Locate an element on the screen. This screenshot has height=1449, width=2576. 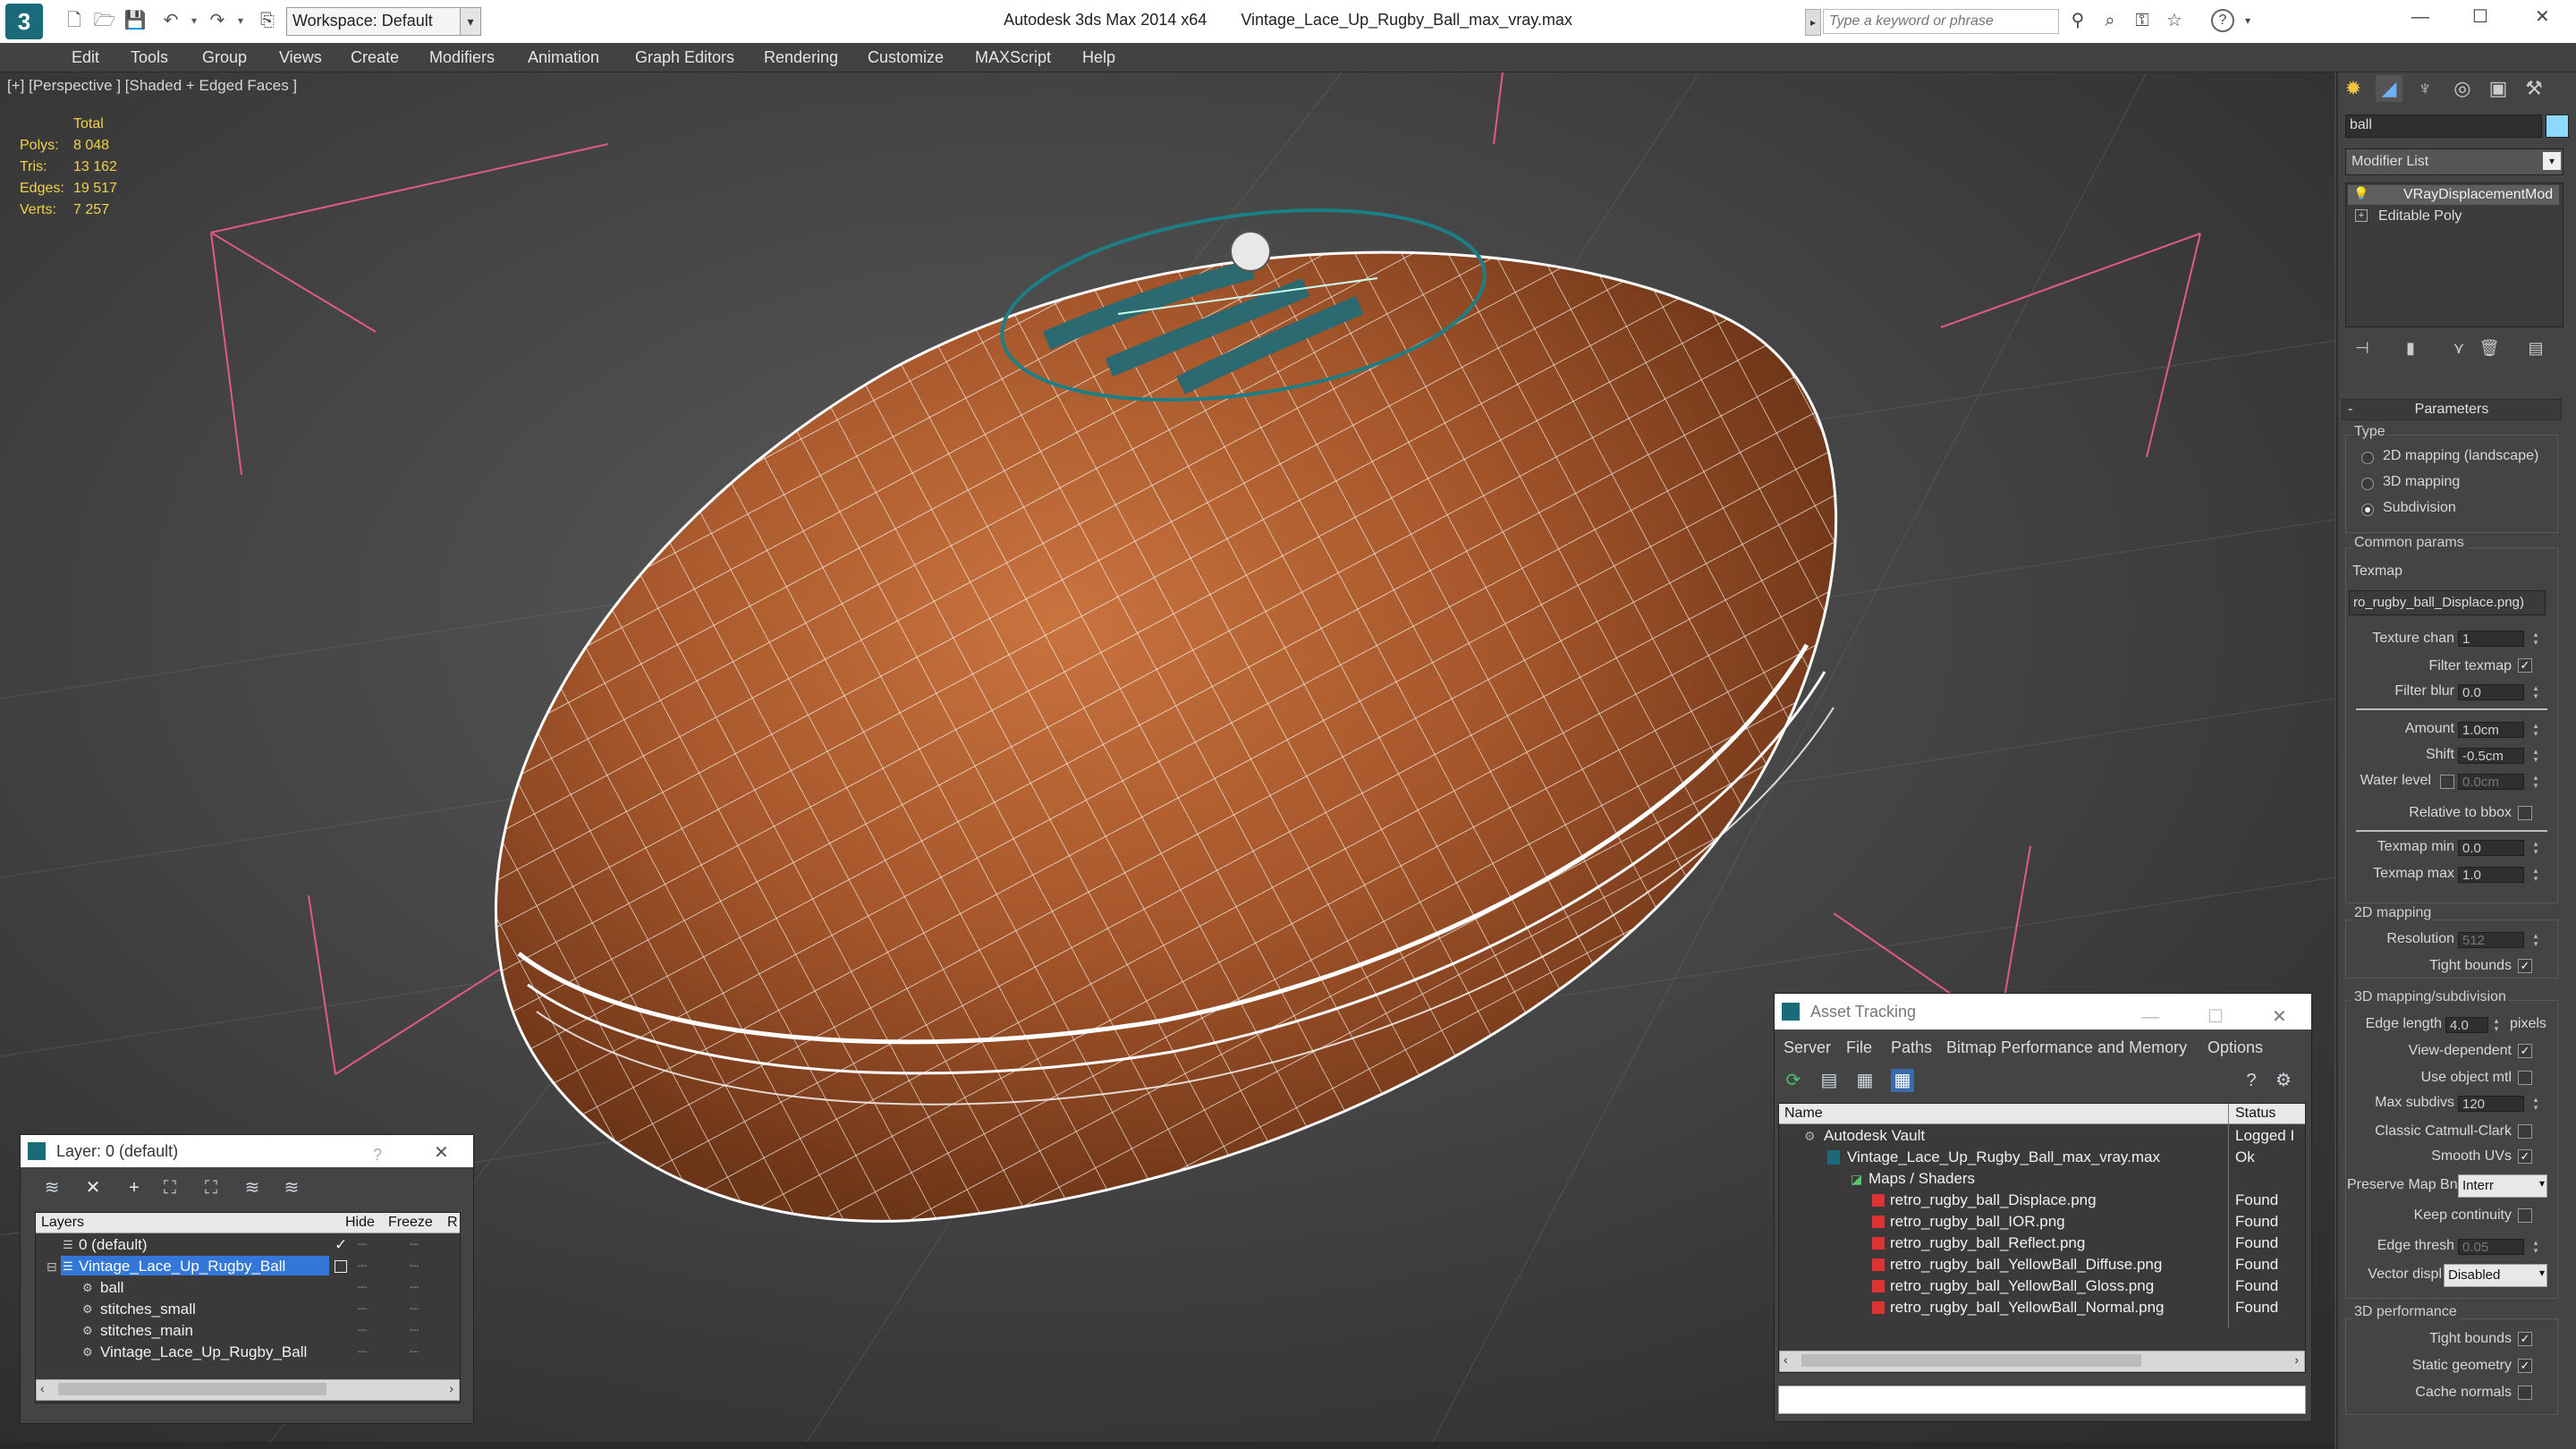
search-expand-button: ▸ is located at coordinates (1813, 22).